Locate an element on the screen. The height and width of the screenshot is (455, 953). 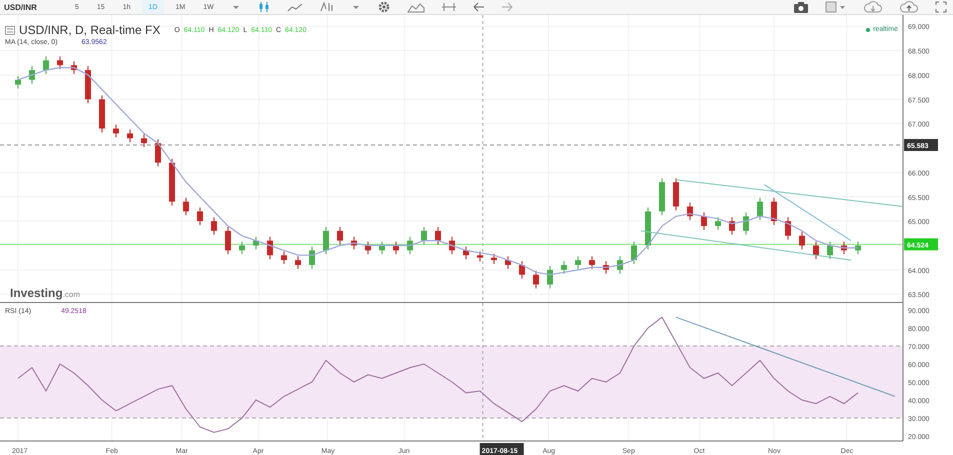
cloud-download-icon is located at coordinates (873, 7).